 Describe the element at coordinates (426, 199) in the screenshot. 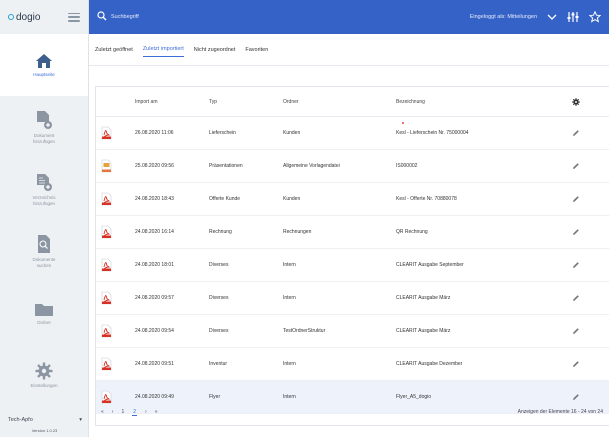

I see `cell-bezeichnung: Kesl - Offerte Nr. 70880078` at that location.